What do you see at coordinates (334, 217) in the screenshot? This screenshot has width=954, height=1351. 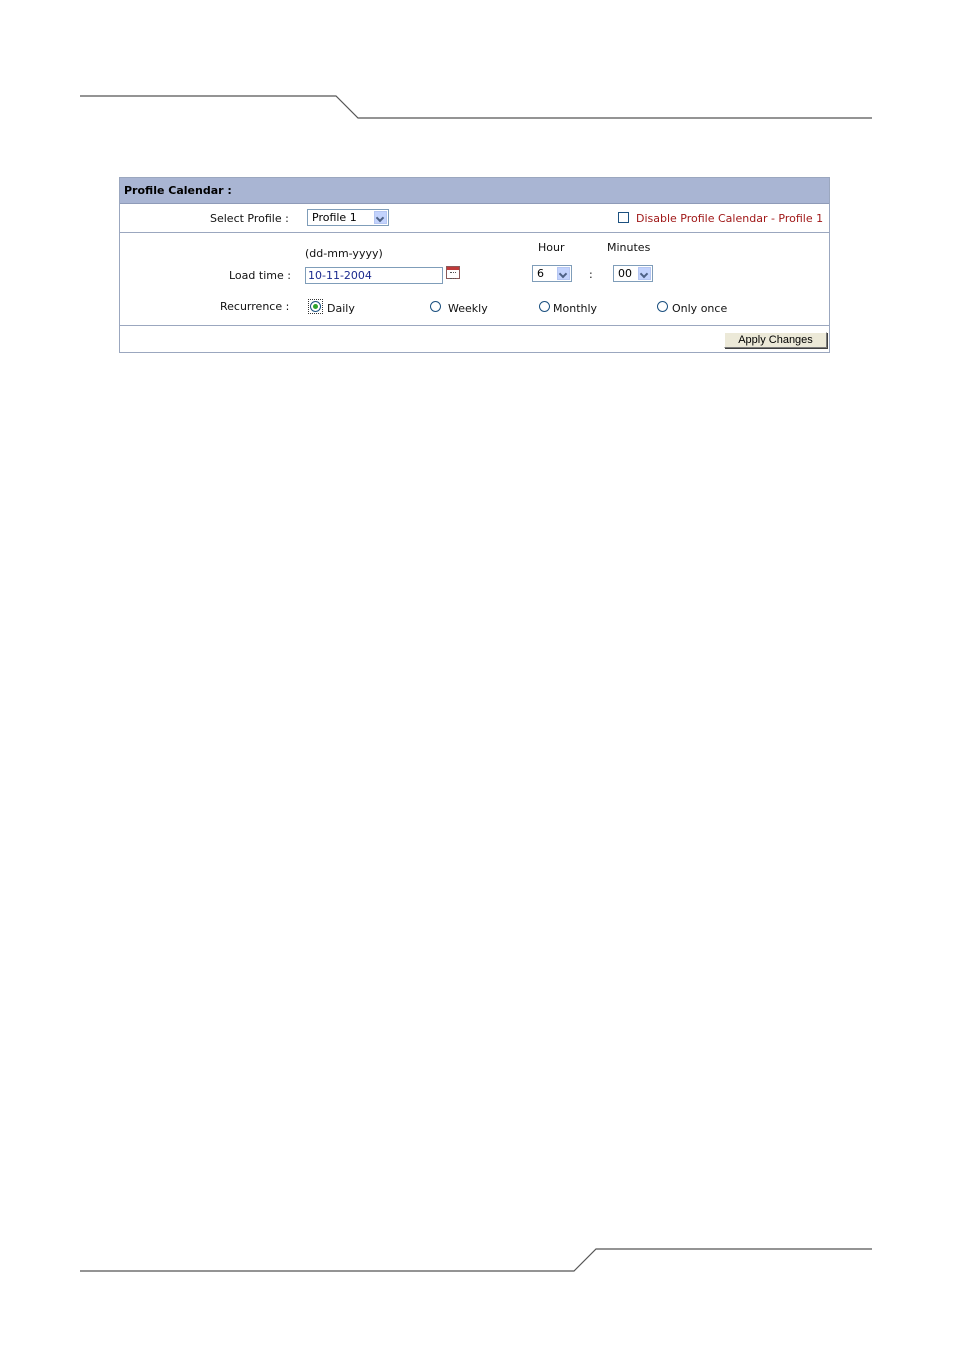 I see `select-profile-value: Profile 1` at bounding box center [334, 217].